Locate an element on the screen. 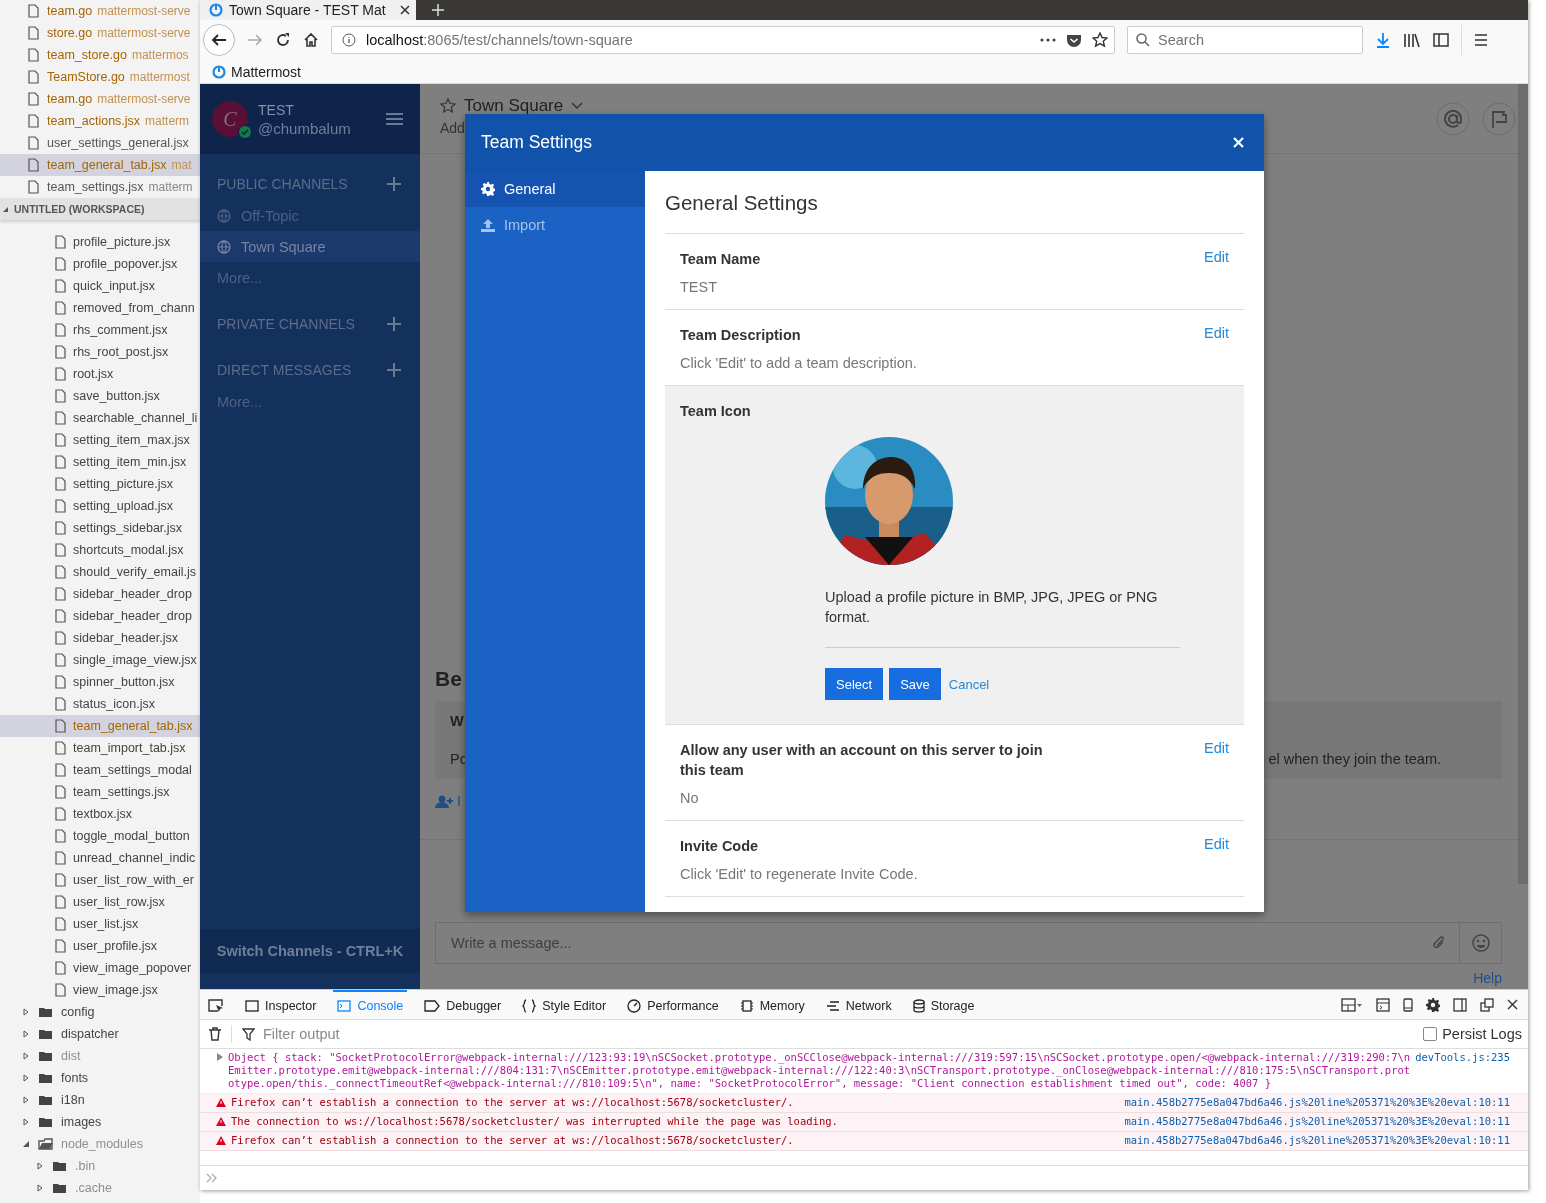 The width and height of the screenshot is (1546, 1203). checkbox-label: Persist Logs is located at coordinates (1482, 1034).